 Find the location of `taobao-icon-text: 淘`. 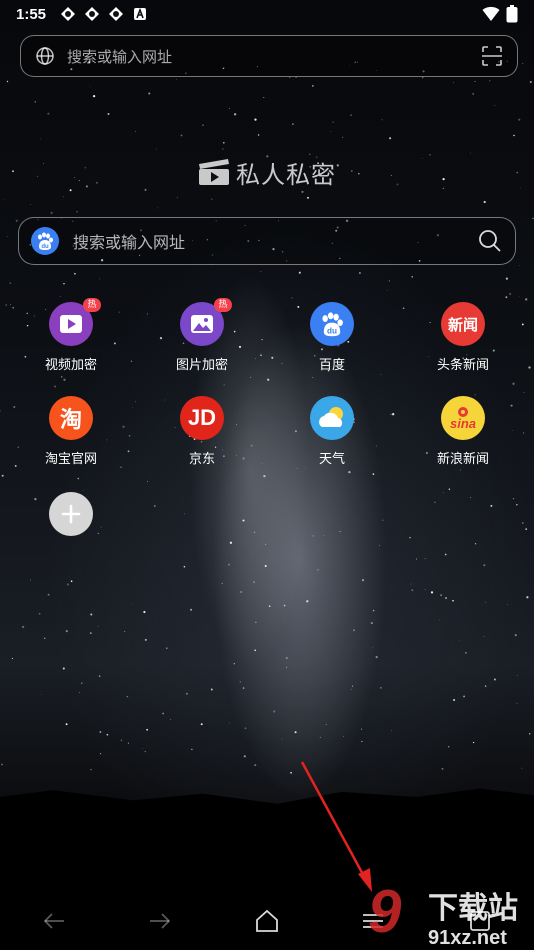

taobao-icon-text: 淘 is located at coordinates (70, 420).